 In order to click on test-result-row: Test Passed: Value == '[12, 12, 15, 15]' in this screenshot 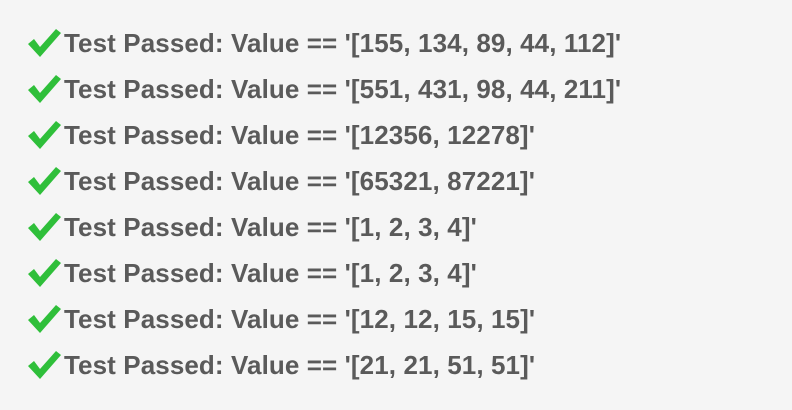, I will do `click(396, 319)`.